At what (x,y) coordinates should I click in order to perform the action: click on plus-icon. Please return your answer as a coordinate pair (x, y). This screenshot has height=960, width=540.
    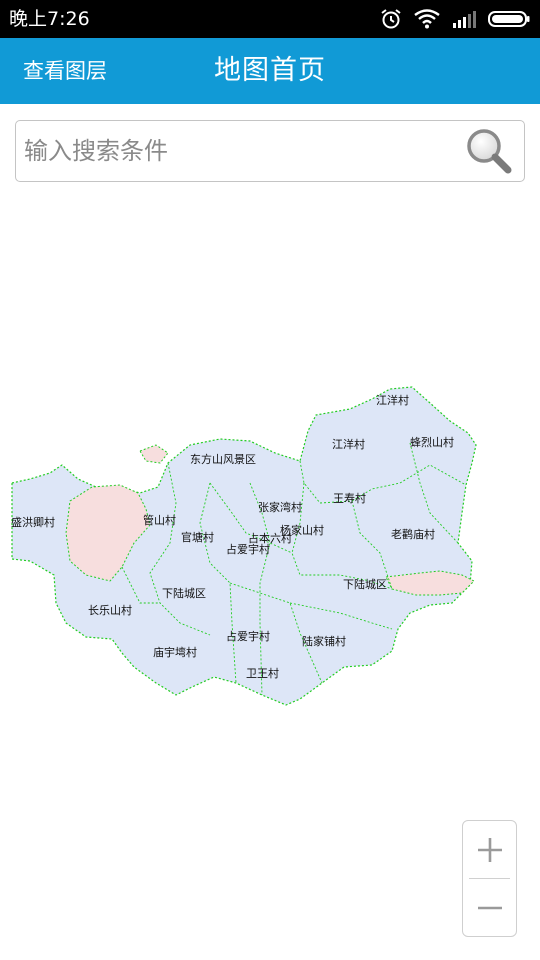
    Looking at the image, I should click on (490, 850).